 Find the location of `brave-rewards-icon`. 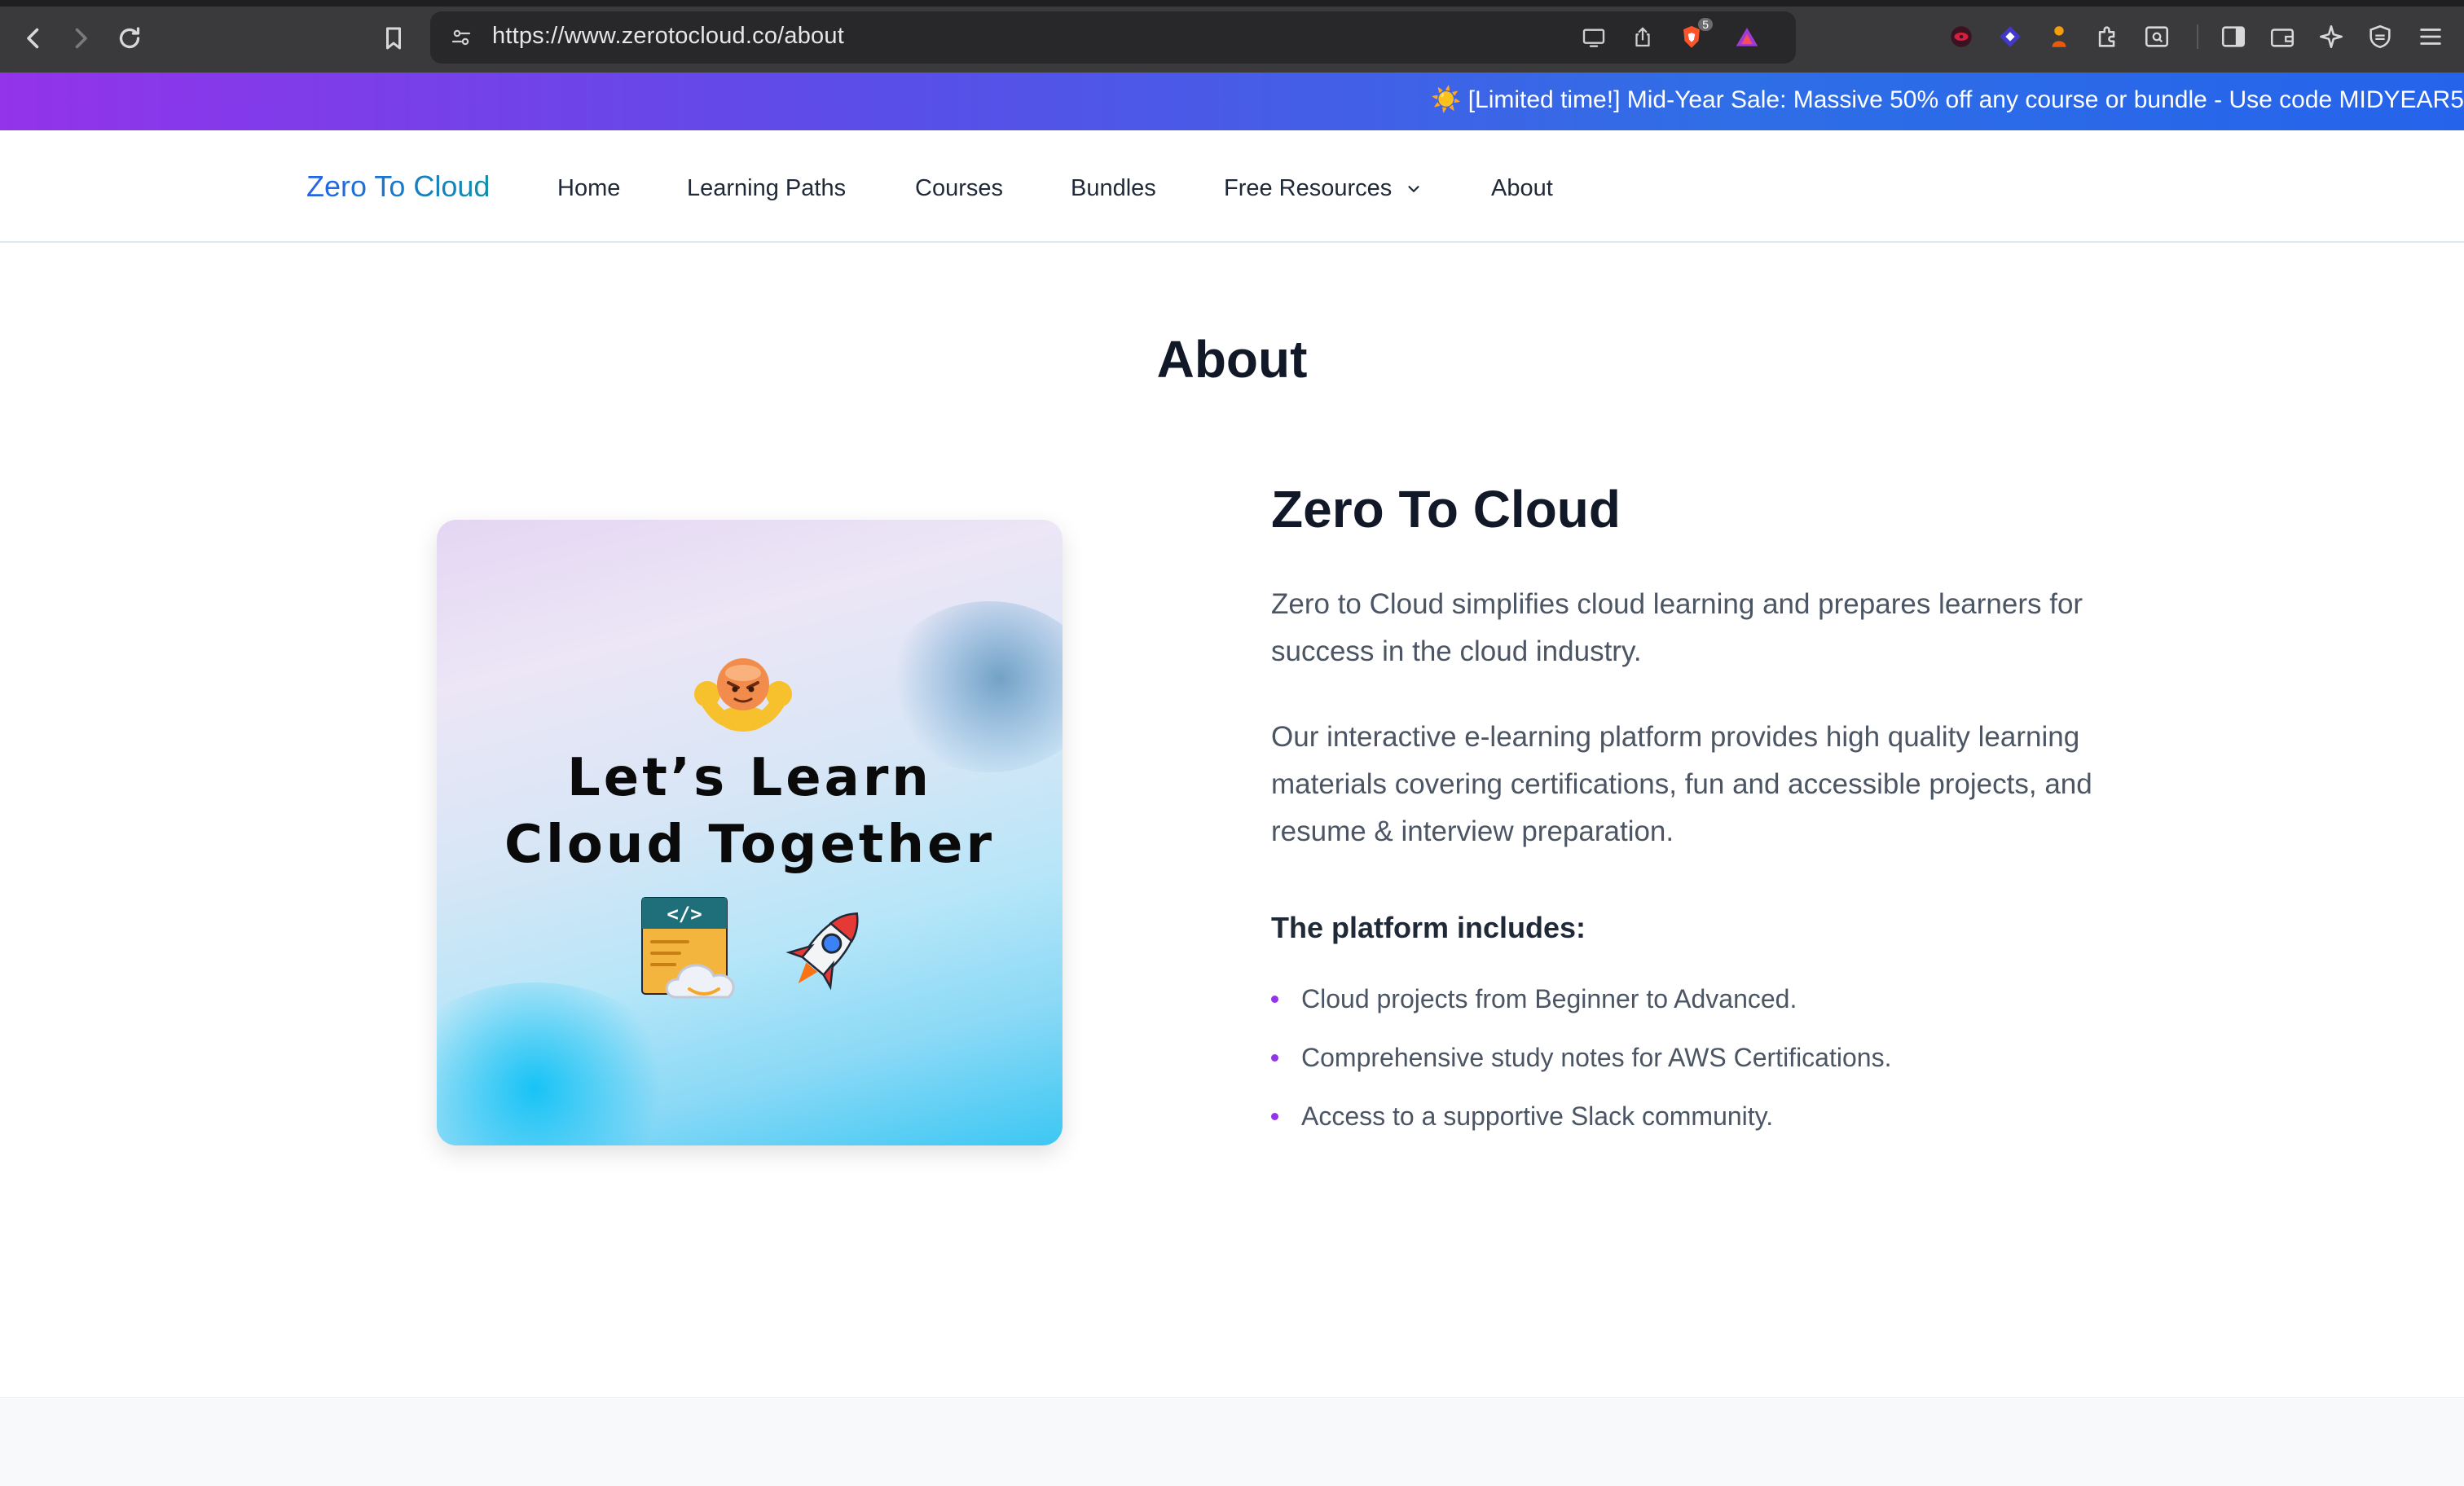

brave-rewards-icon is located at coordinates (1747, 37).